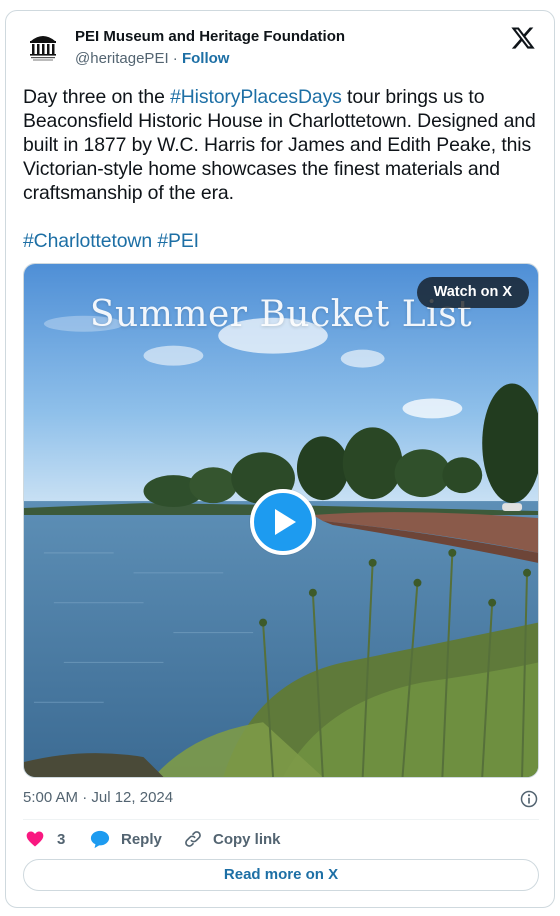  I want to click on reply-bubble-icon, so click(100, 839).